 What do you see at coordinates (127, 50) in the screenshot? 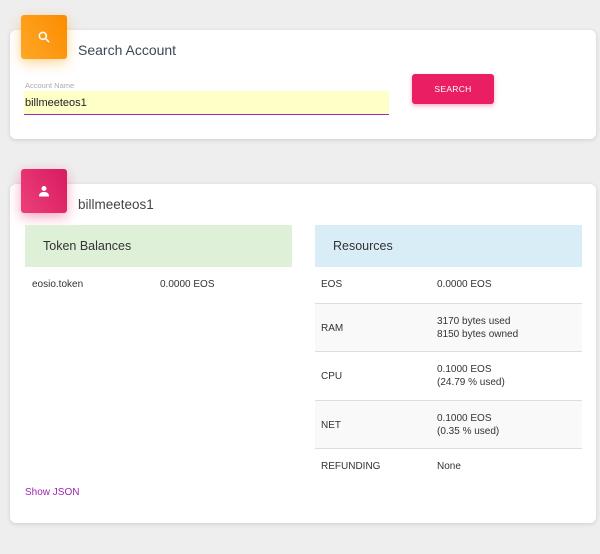
I see `search-card-title: Search Account` at bounding box center [127, 50].